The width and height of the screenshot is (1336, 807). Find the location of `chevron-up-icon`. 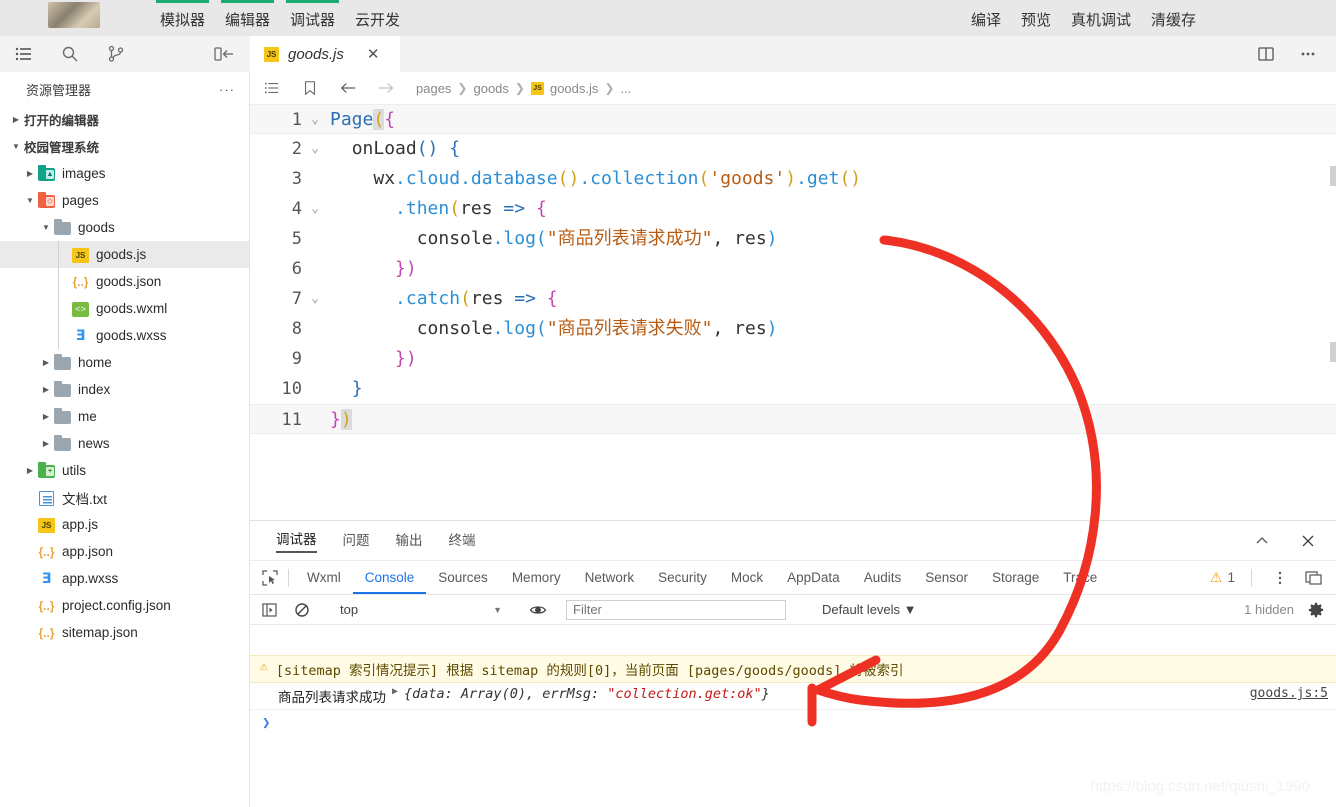

chevron-up-icon is located at coordinates (1262, 541).